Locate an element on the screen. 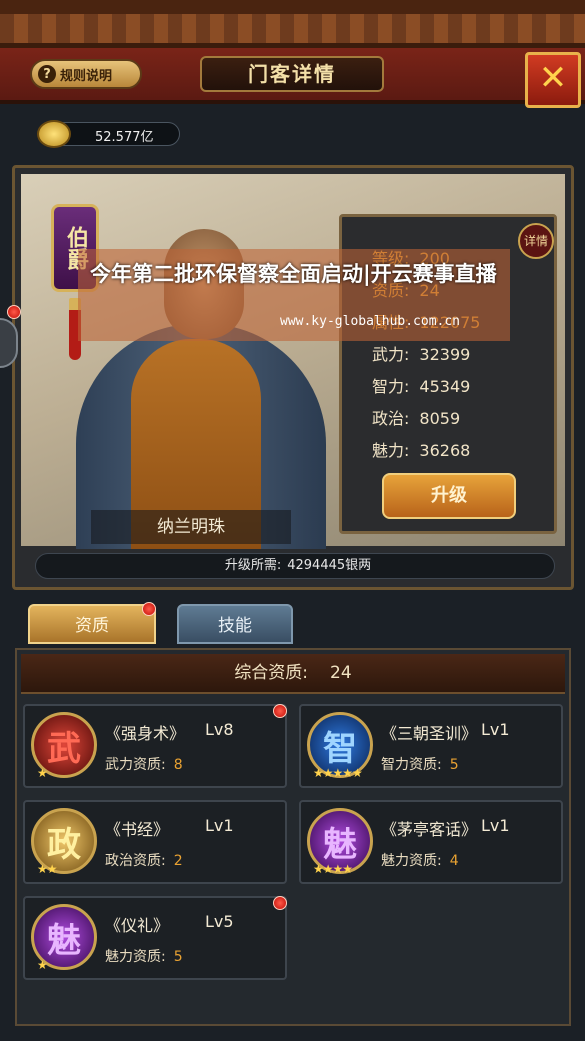 The height and width of the screenshot is (1041, 585). stat-row: 智力: 45349 is located at coordinates (421, 385).